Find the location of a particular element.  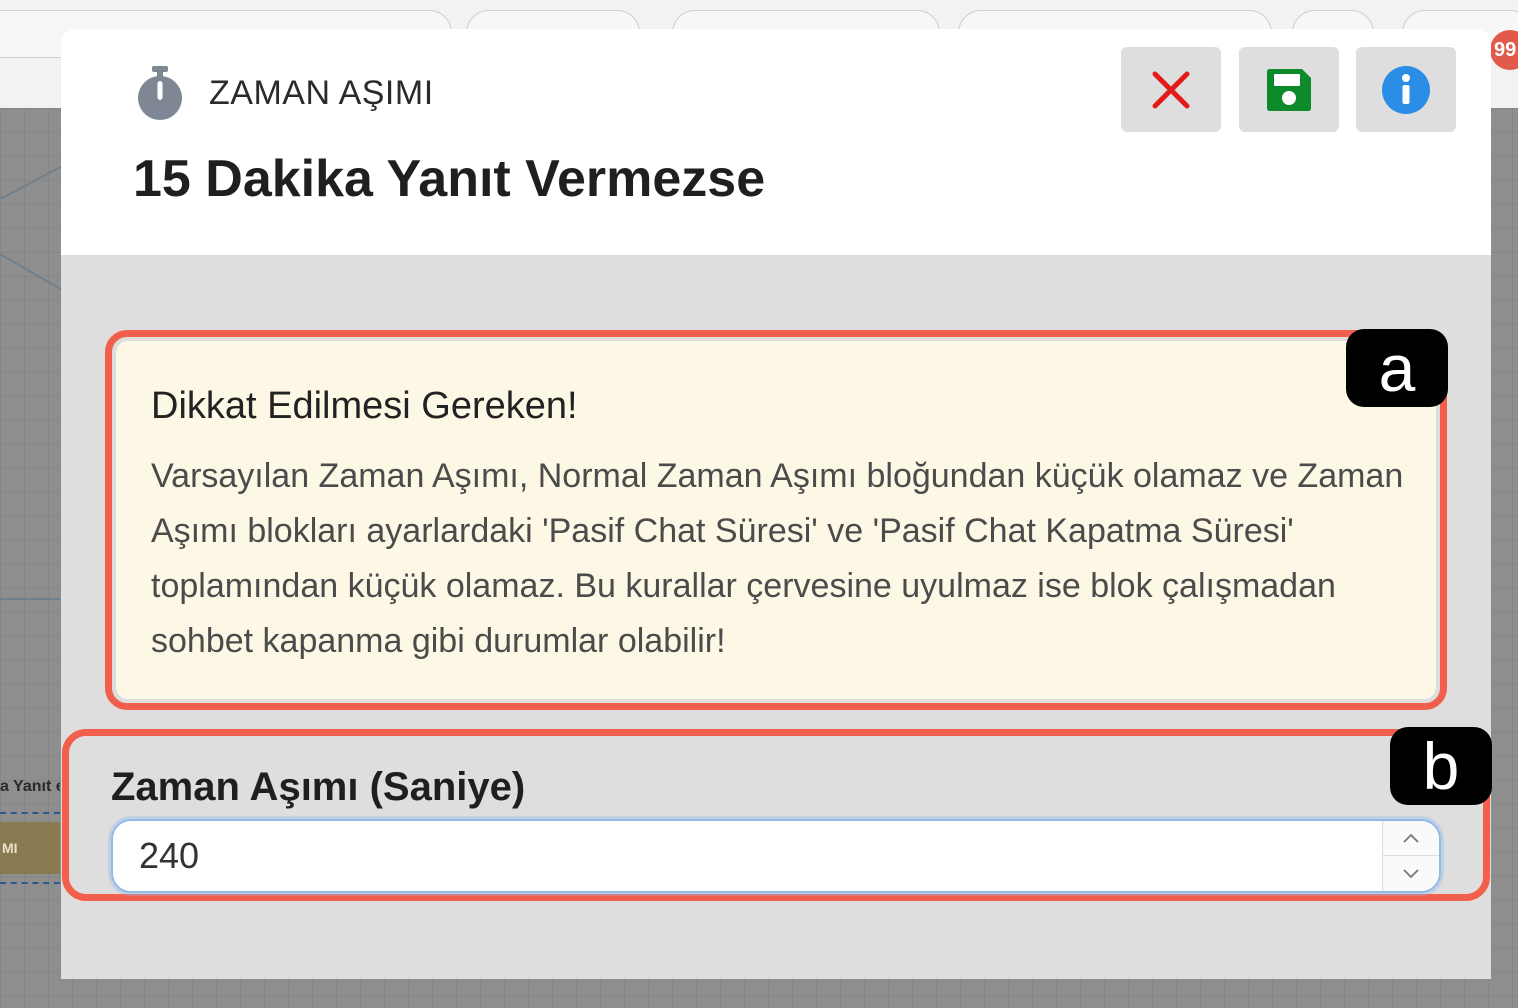

increment-button is located at coordinates (1411, 838).